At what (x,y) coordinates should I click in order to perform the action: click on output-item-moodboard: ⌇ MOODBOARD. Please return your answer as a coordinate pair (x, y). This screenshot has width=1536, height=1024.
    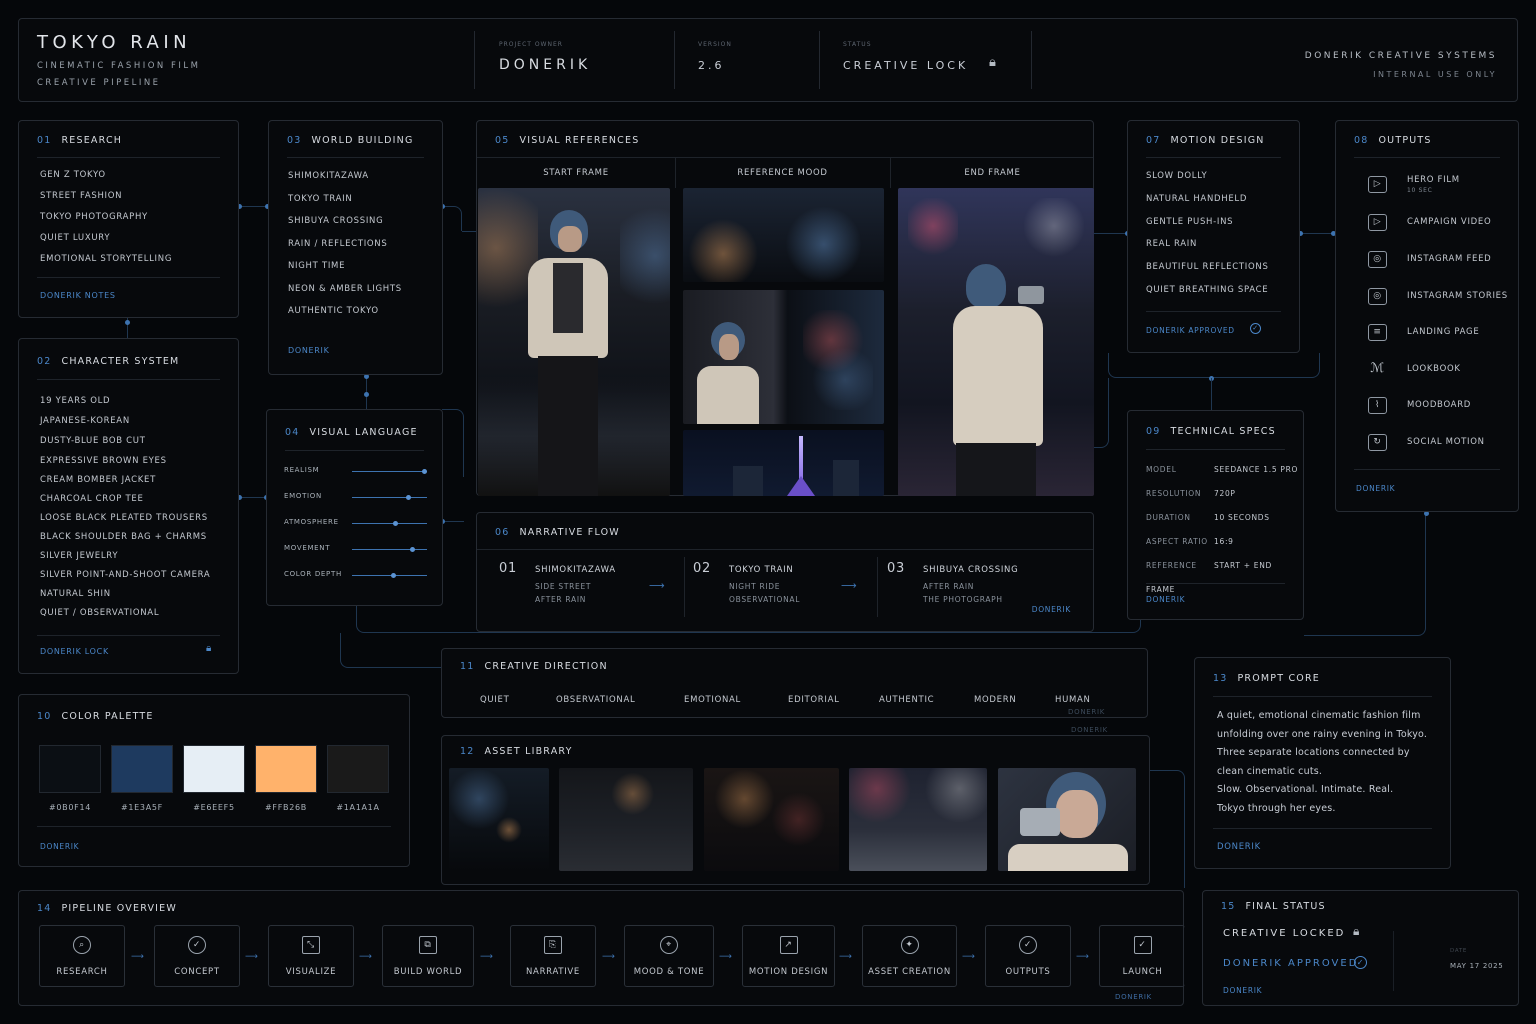
    Looking at the image, I should click on (1419, 405).